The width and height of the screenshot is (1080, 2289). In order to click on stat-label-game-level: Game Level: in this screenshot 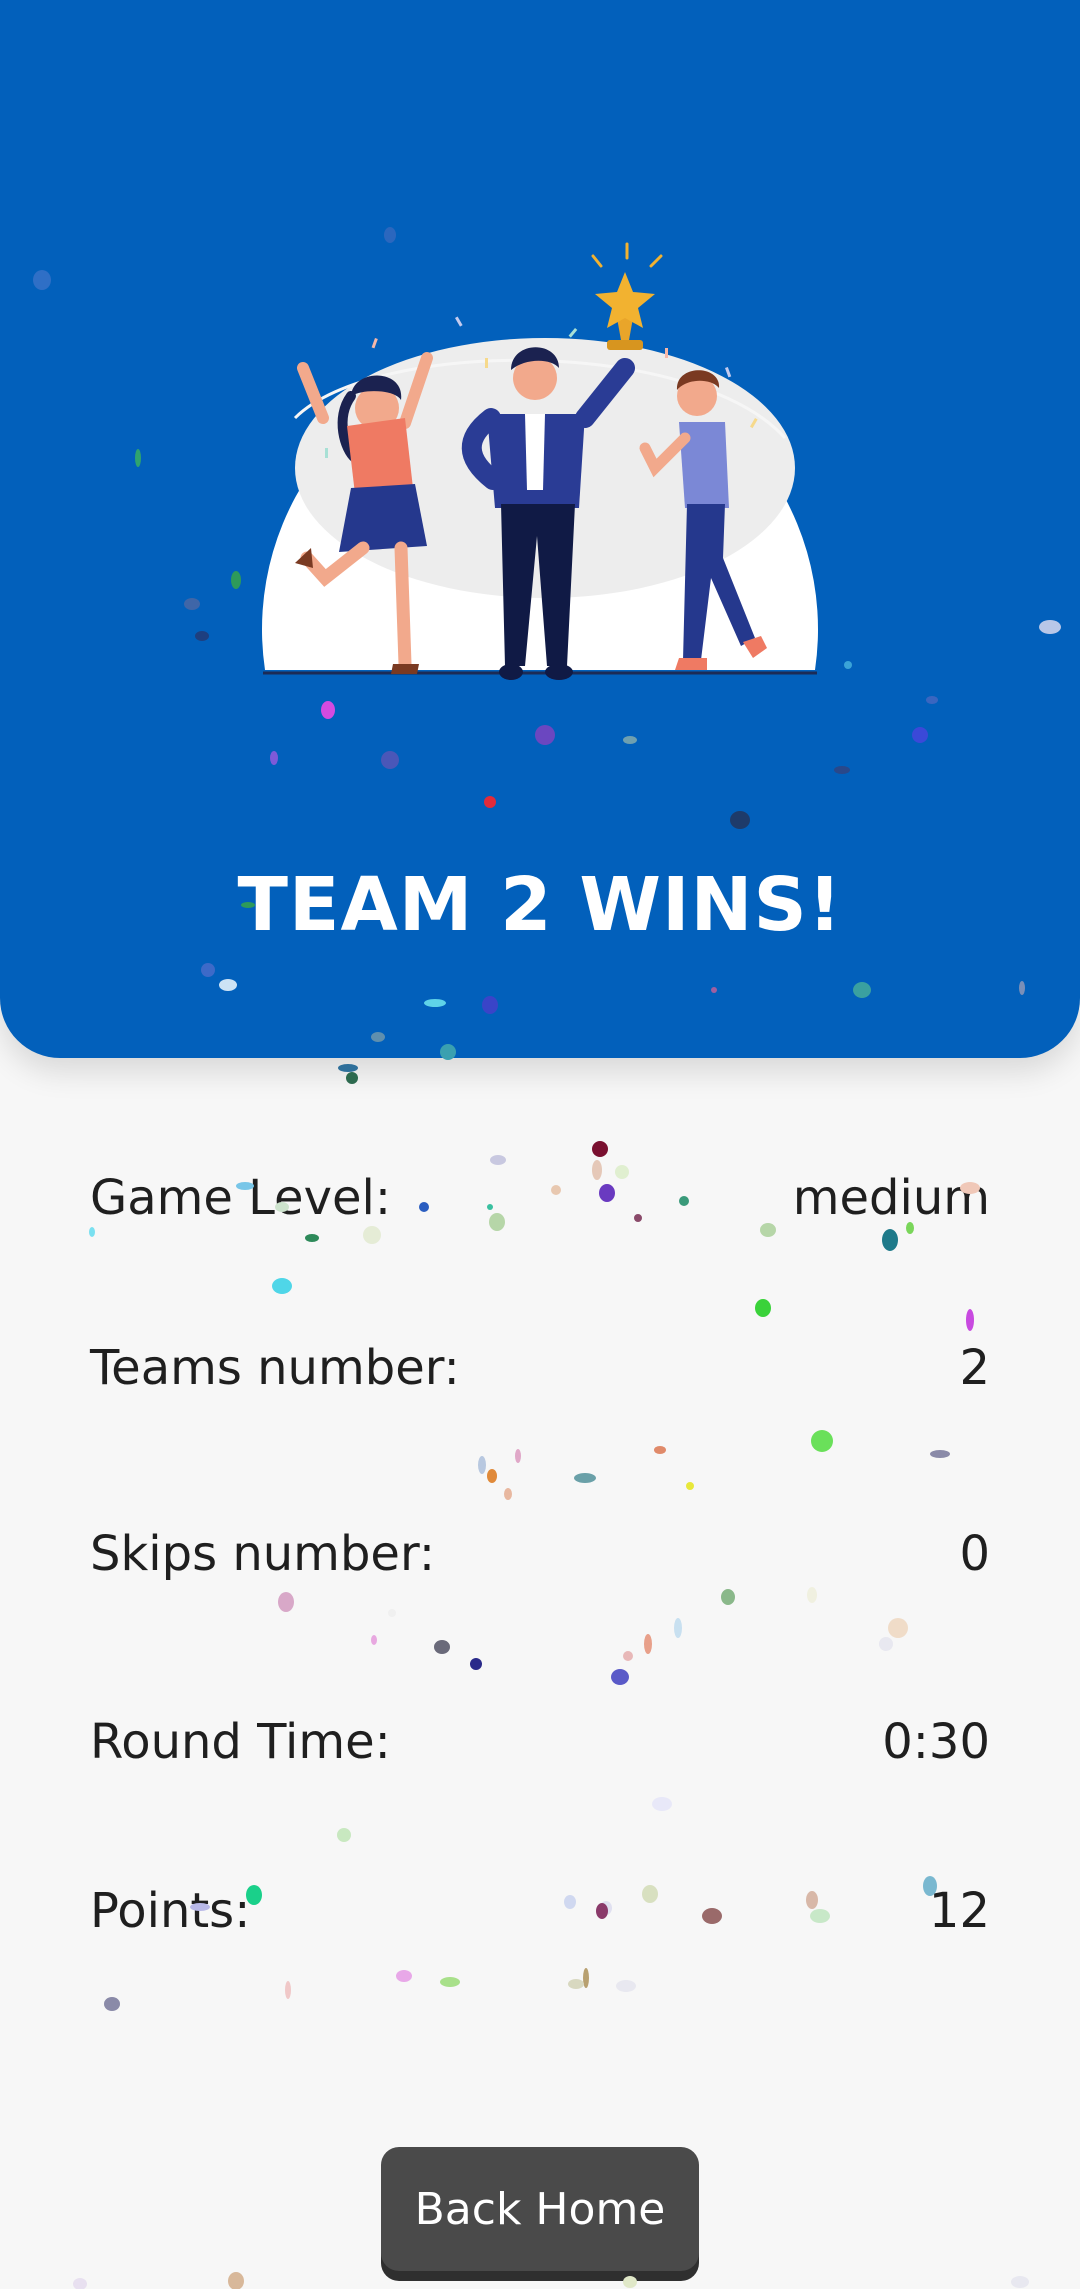, I will do `click(241, 1198)`.